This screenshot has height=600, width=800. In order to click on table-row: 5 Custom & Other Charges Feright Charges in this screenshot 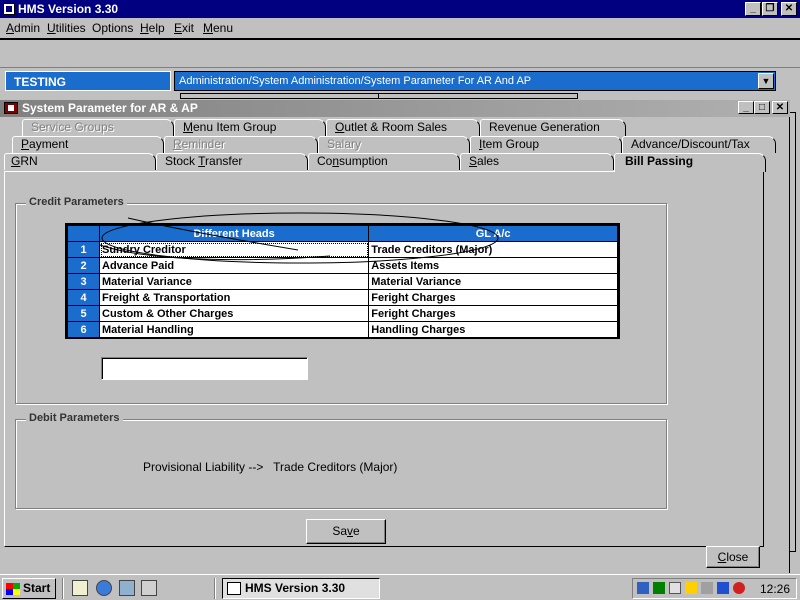, I will do `click(342, 313)`.